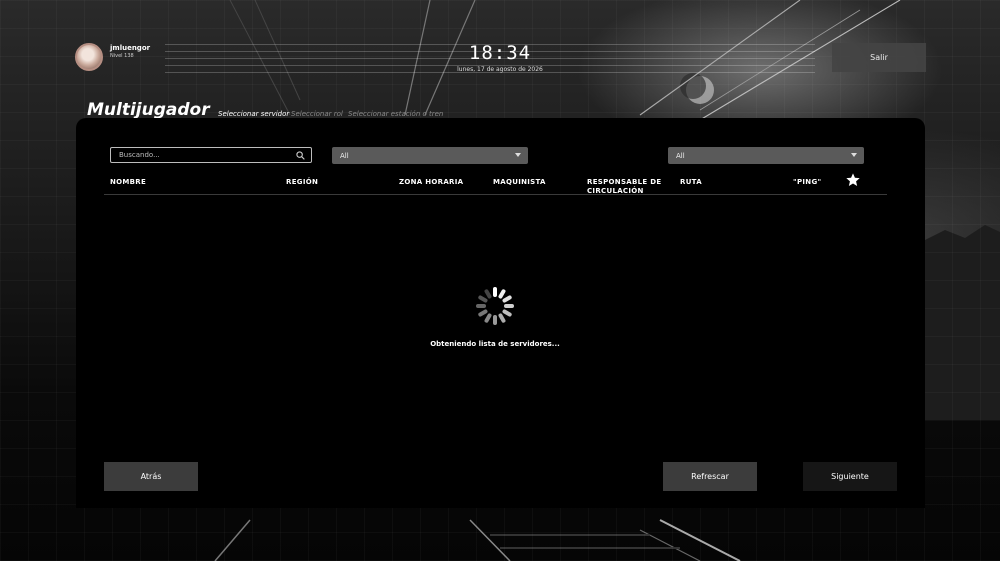  I want to click on column-header-ping: "PING", so click(807, 182).